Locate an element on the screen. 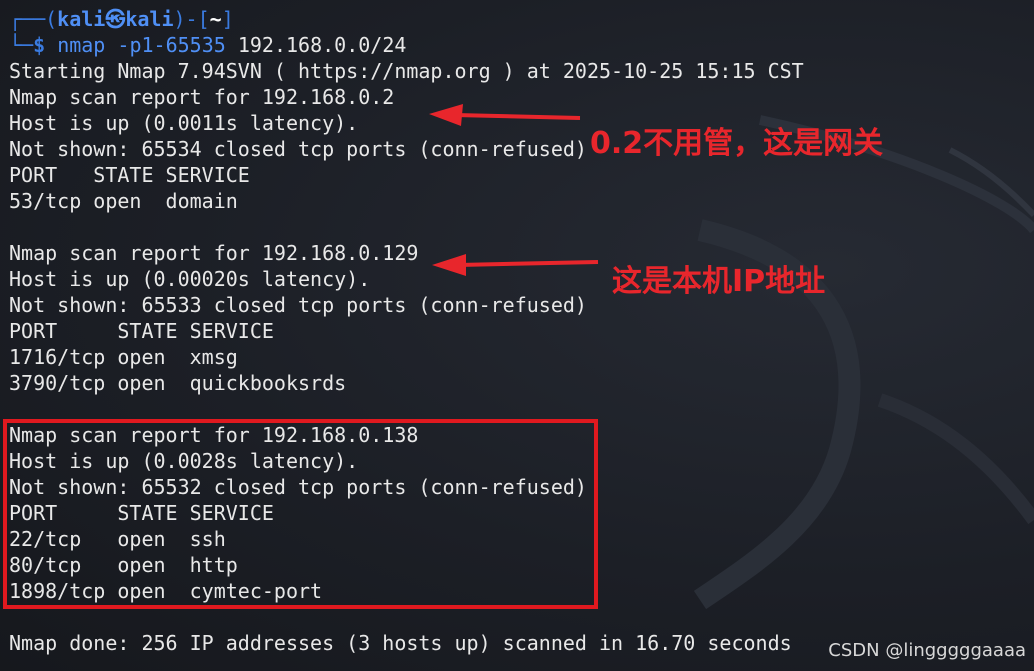 The image size is (1034, 671). output-line: Host is up (0.00020s latency). is located at coordinates (190, 279).